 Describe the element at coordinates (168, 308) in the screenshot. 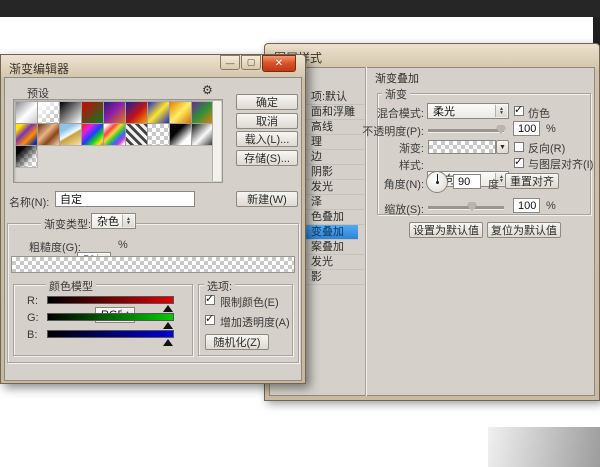

I see `channel-r-thumb` at that location.